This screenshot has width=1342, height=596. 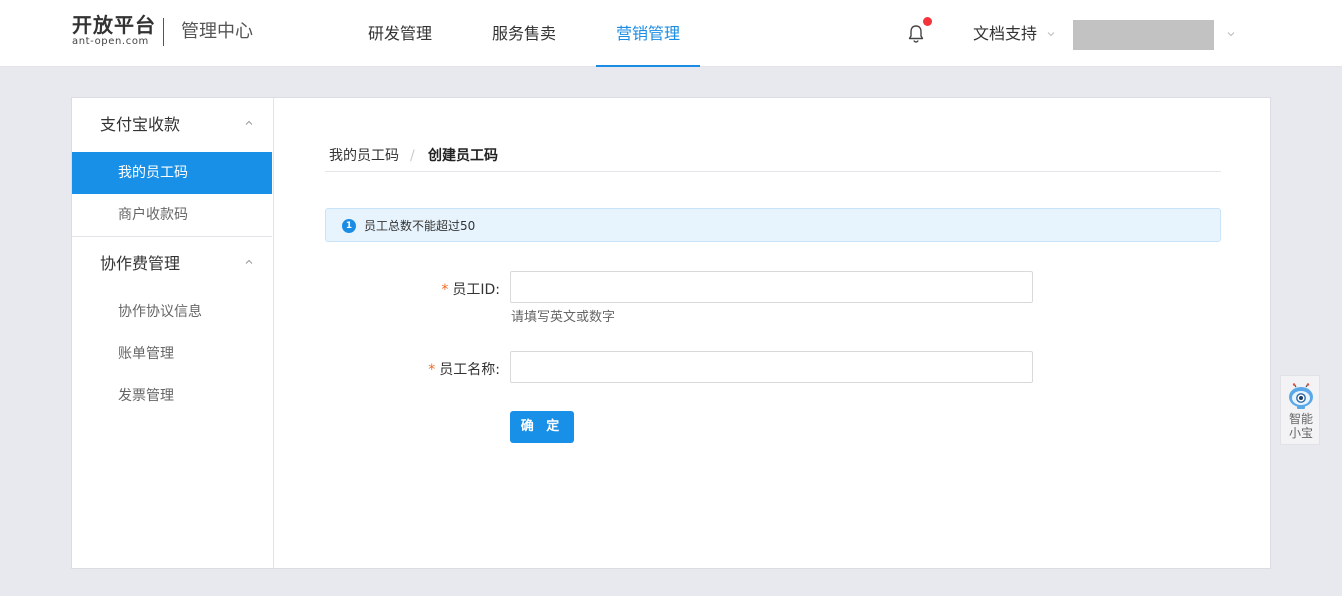 I want to click on logo-divider, so click(x=163, y=32).